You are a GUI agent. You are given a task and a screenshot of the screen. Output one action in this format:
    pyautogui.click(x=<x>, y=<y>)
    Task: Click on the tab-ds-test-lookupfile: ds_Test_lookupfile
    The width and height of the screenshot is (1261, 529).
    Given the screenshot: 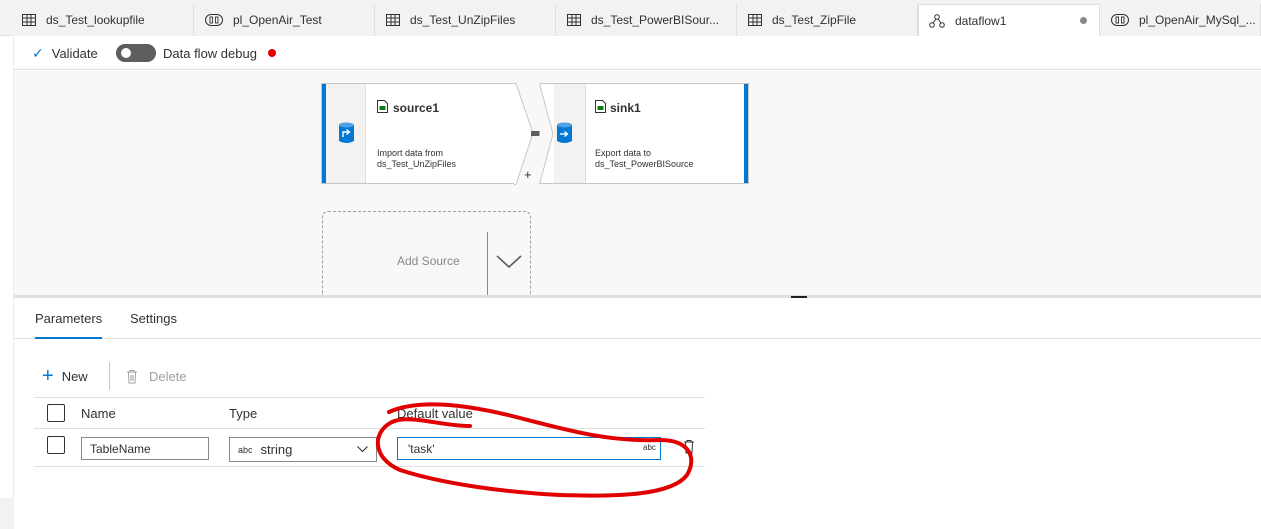 What is the action you would take?
    pyautogui.click(x=103, y=20)
    